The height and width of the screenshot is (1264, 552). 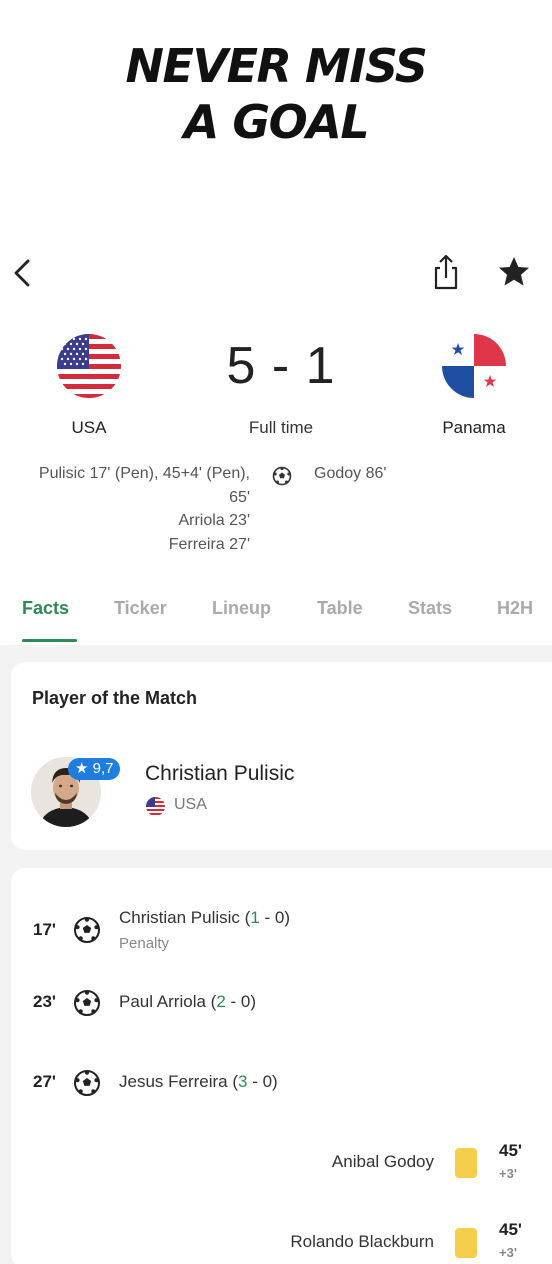 What do you see at coordinates (255, 917) in the screenshot?
I see `event-score-home: 1` at bounding box center [255, 917].